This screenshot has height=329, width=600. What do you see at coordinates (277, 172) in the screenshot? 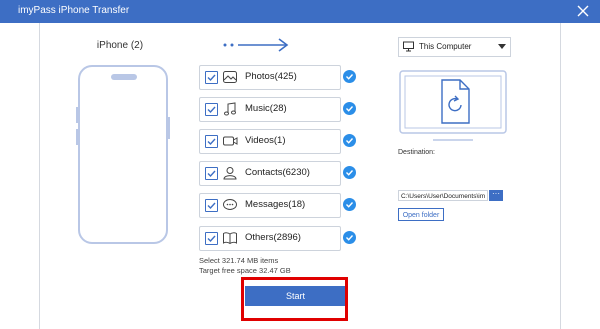
I see `item-label: Contacts(6230)` at bounding box center [277, 172].